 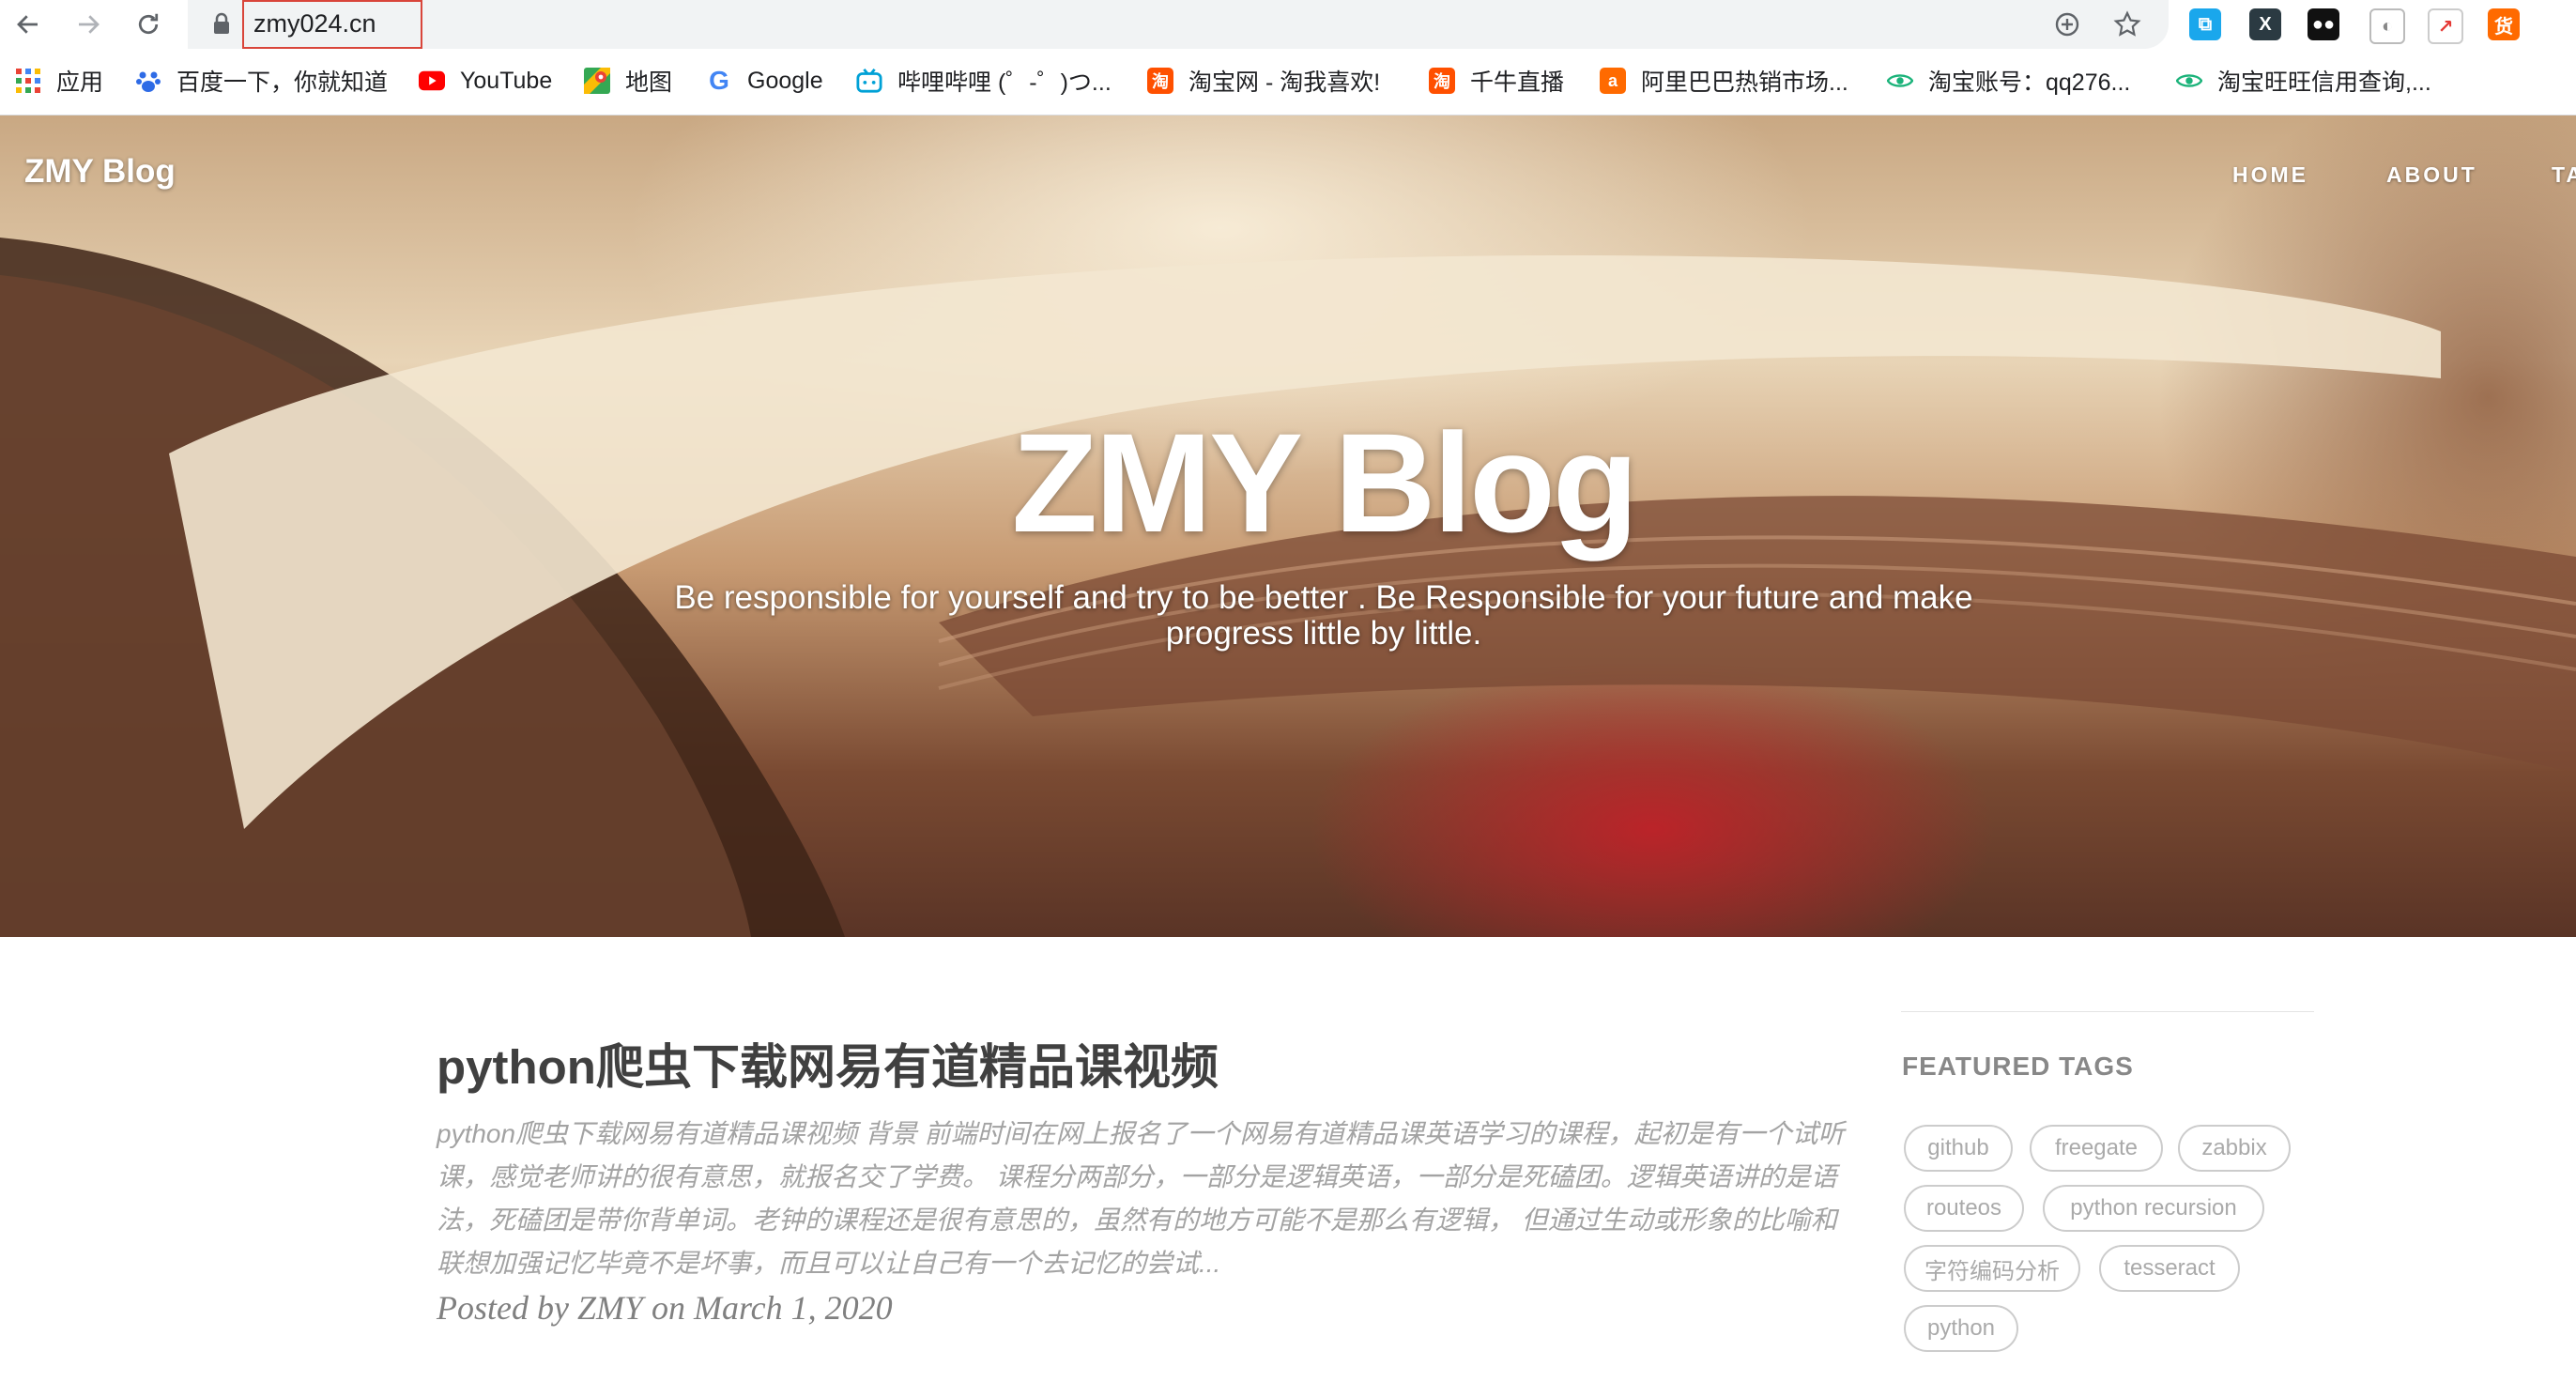 What do you see at coordinates (2153, 1208) in the screenshot?
I see `tag-python-recursion: python recursion` at bounding box center [2153, 1208].